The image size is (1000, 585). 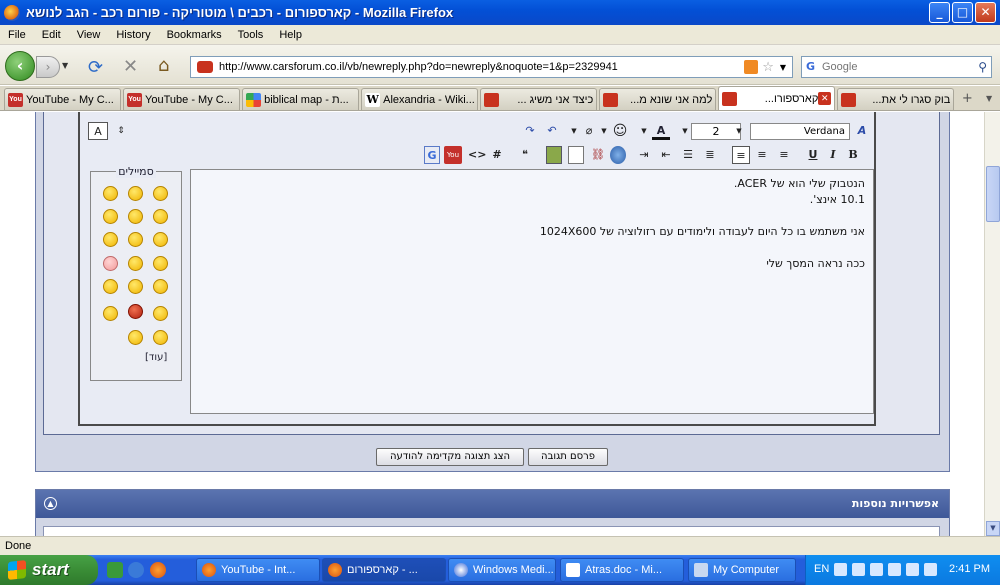 I want to click on google-search-icon: G, so click(x=432, y=155).